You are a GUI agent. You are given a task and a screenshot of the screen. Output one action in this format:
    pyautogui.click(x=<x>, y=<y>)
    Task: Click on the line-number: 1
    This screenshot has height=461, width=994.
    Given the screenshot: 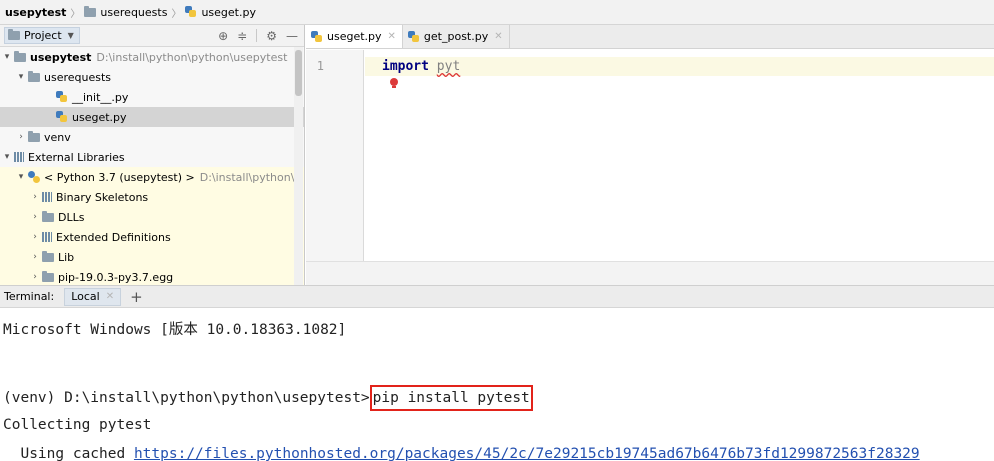 What is the action you would take?
    pyautogui.click(x=320, y=66)
    